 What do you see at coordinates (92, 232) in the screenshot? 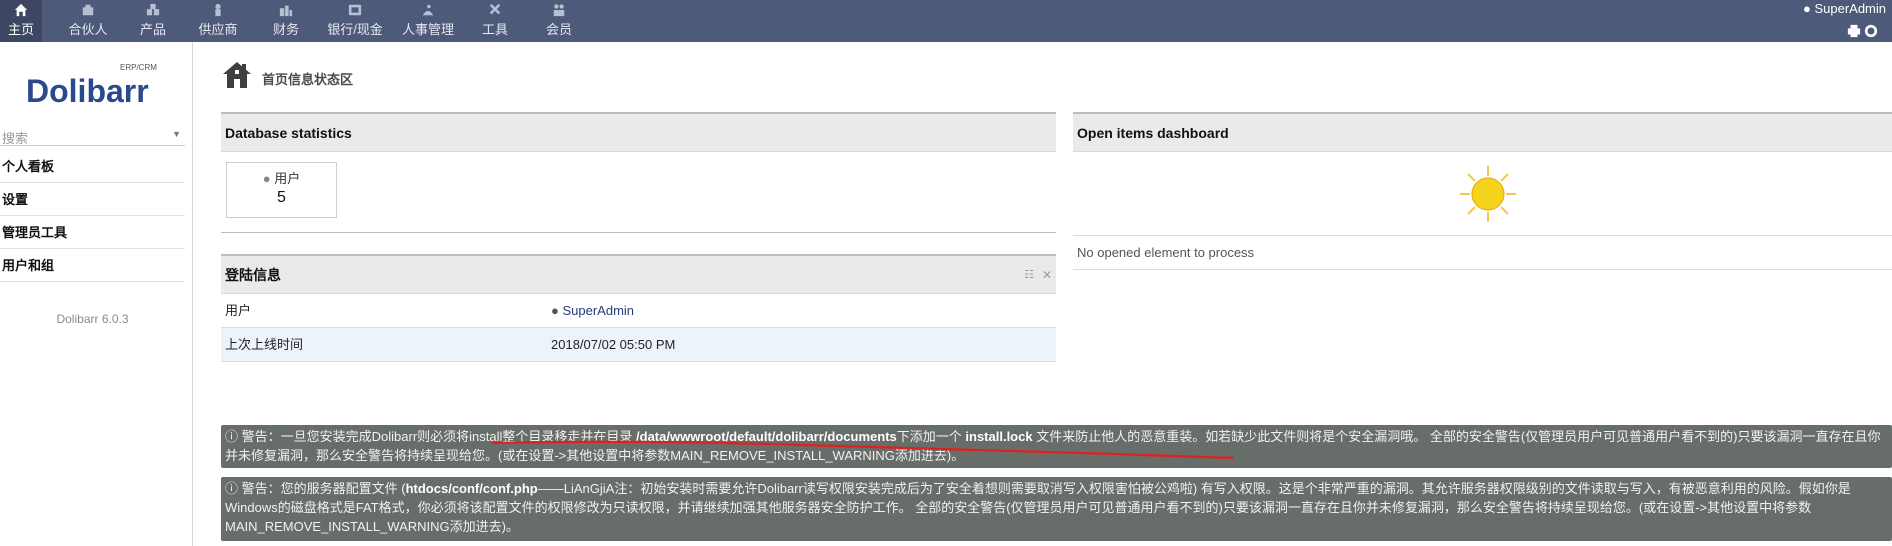
I see `sidebar-item-admin-tools: 管理员工具` at bounding box center [92, 232].